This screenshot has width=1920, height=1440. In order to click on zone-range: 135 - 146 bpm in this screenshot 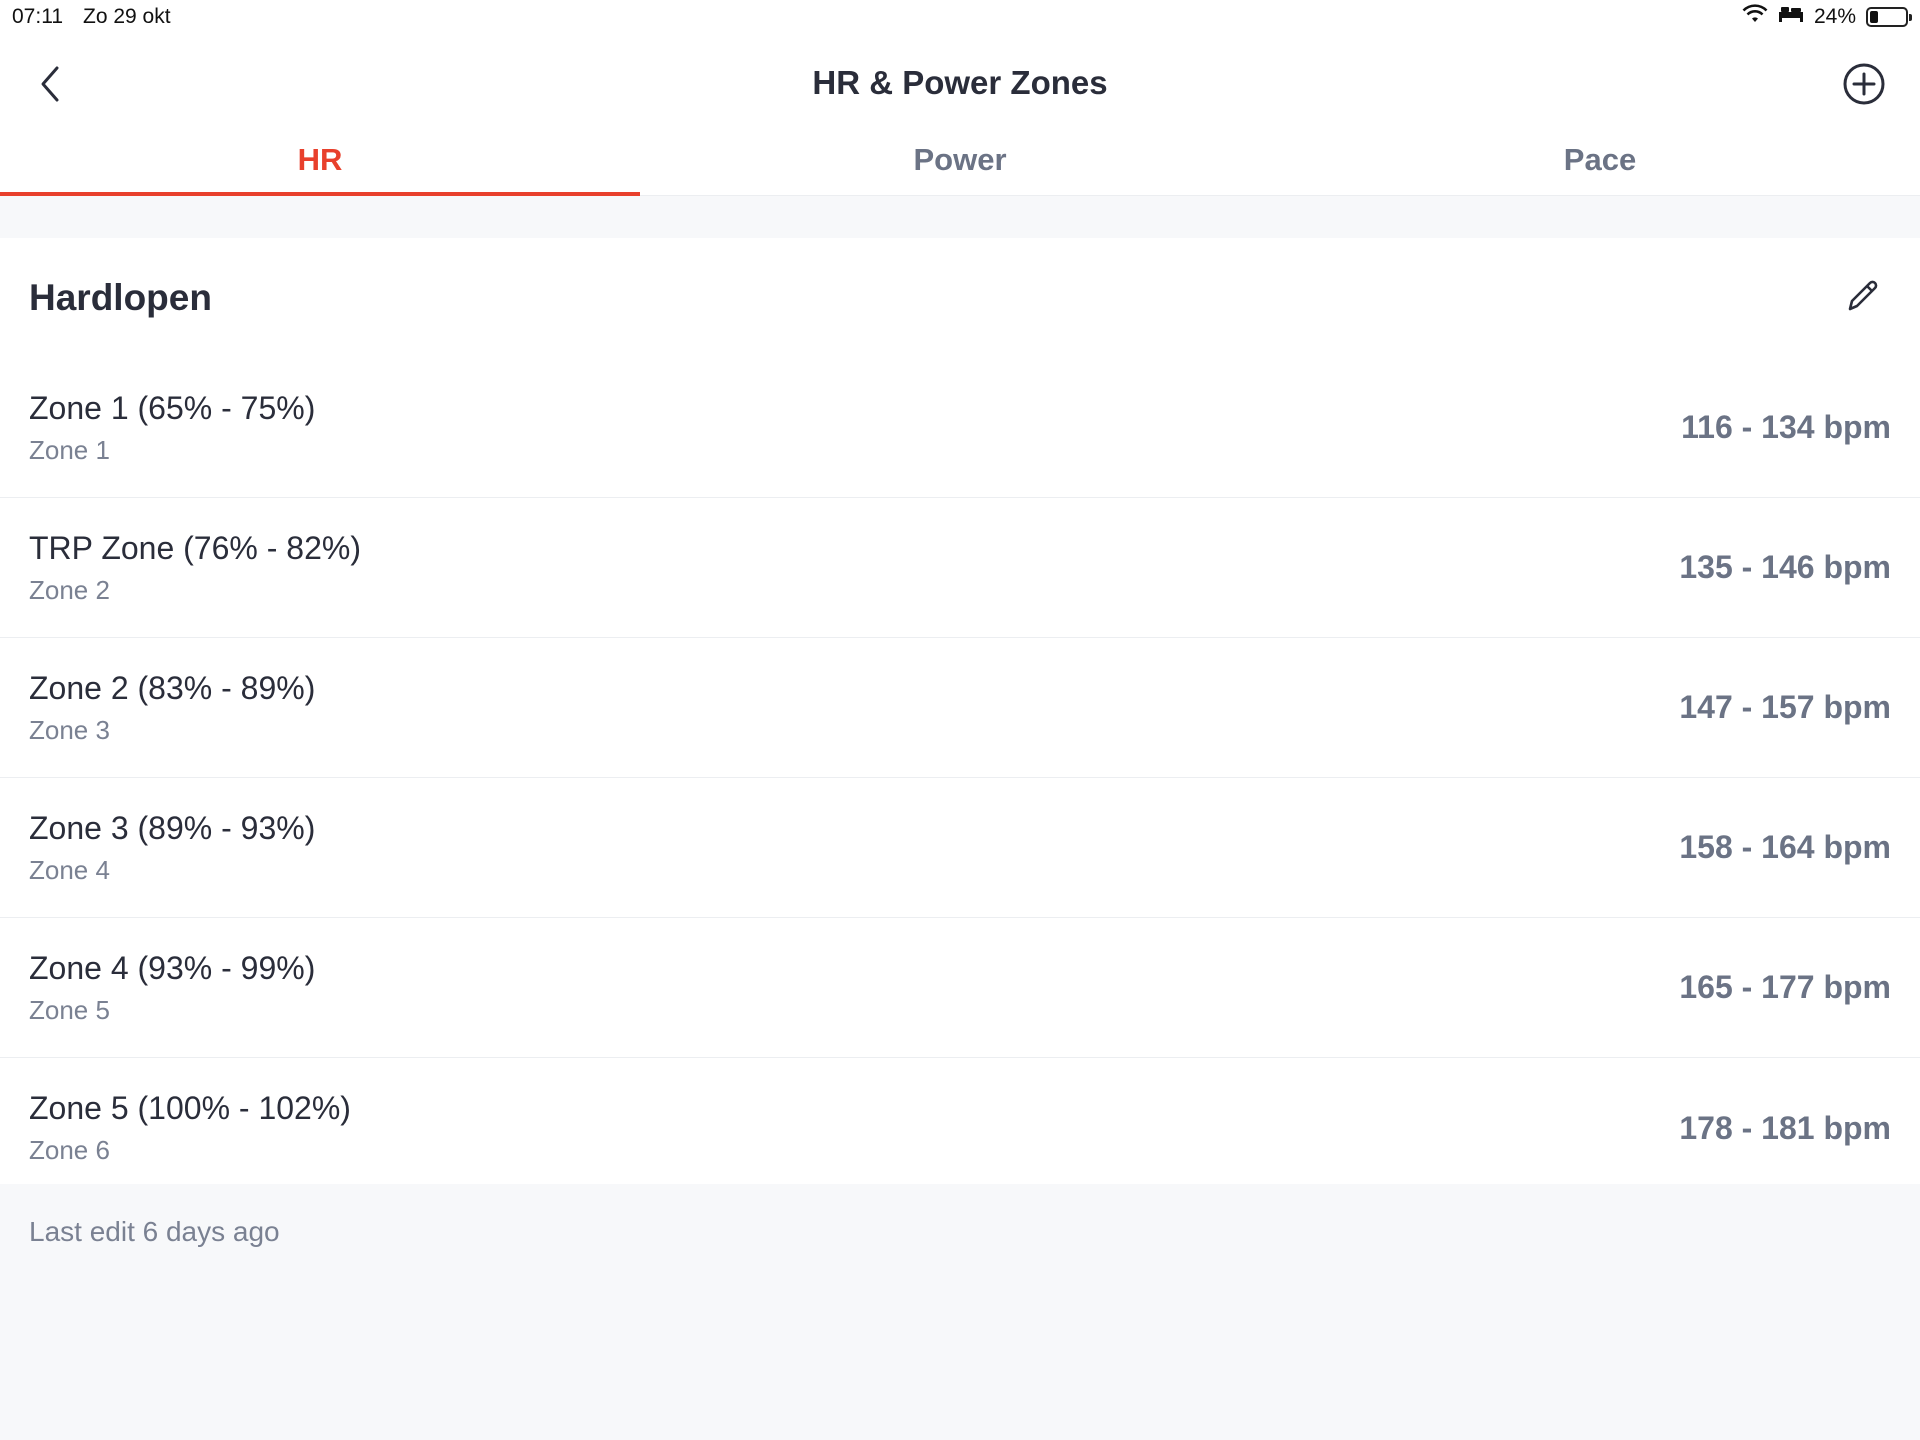, I will do `click(1785, 567)`.